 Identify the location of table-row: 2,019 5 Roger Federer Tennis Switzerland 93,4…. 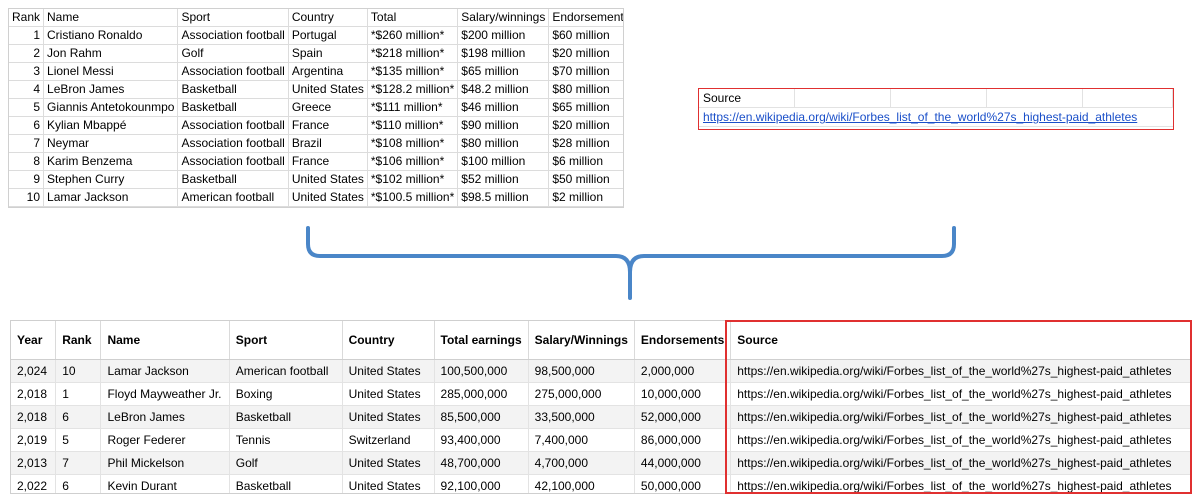
(601, 440).